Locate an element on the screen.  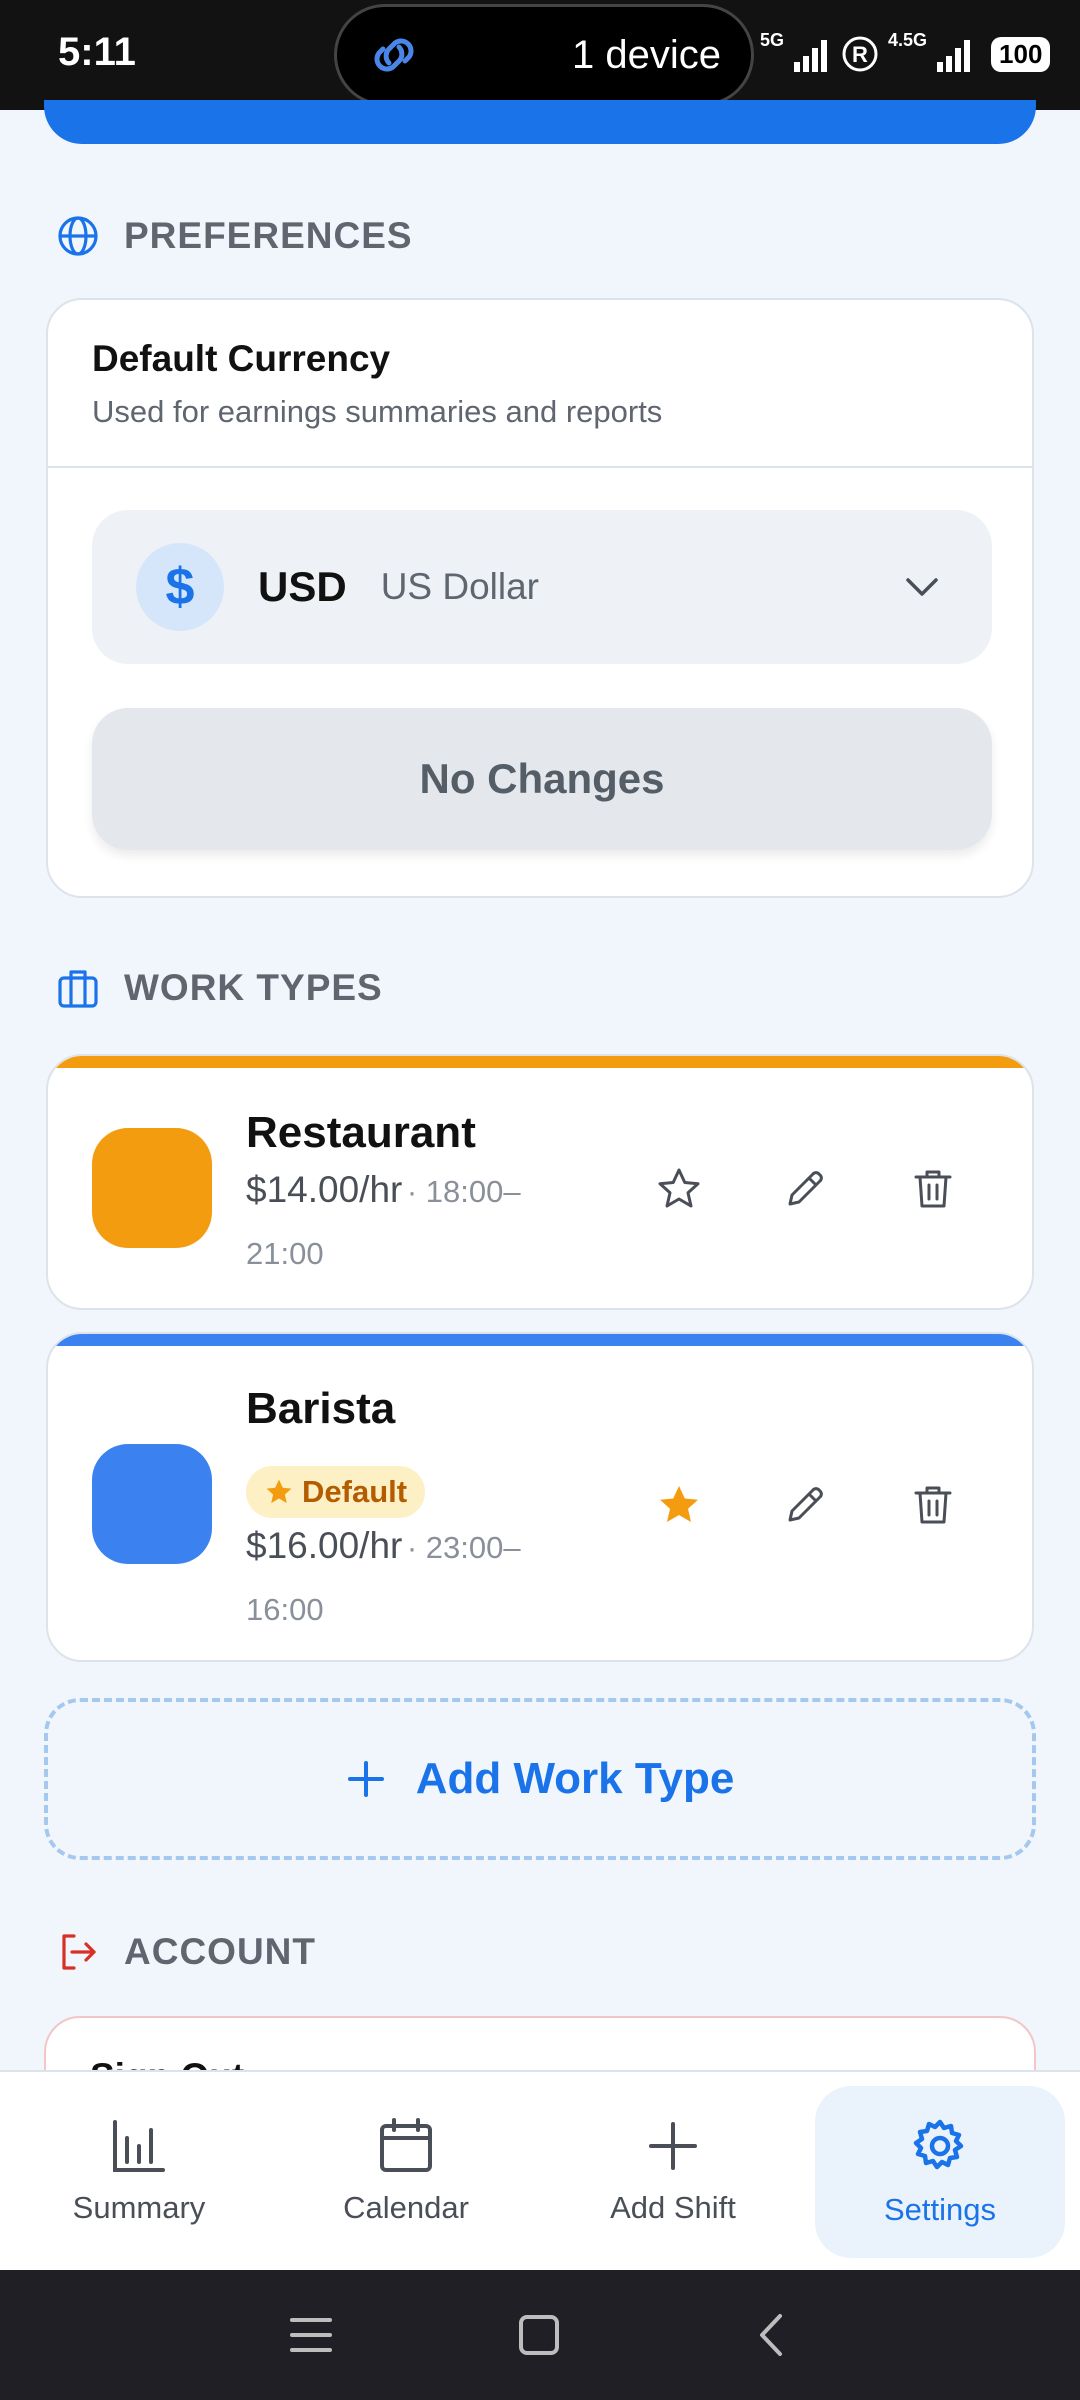
currency-code: USD is located at coordinates (302, 586).